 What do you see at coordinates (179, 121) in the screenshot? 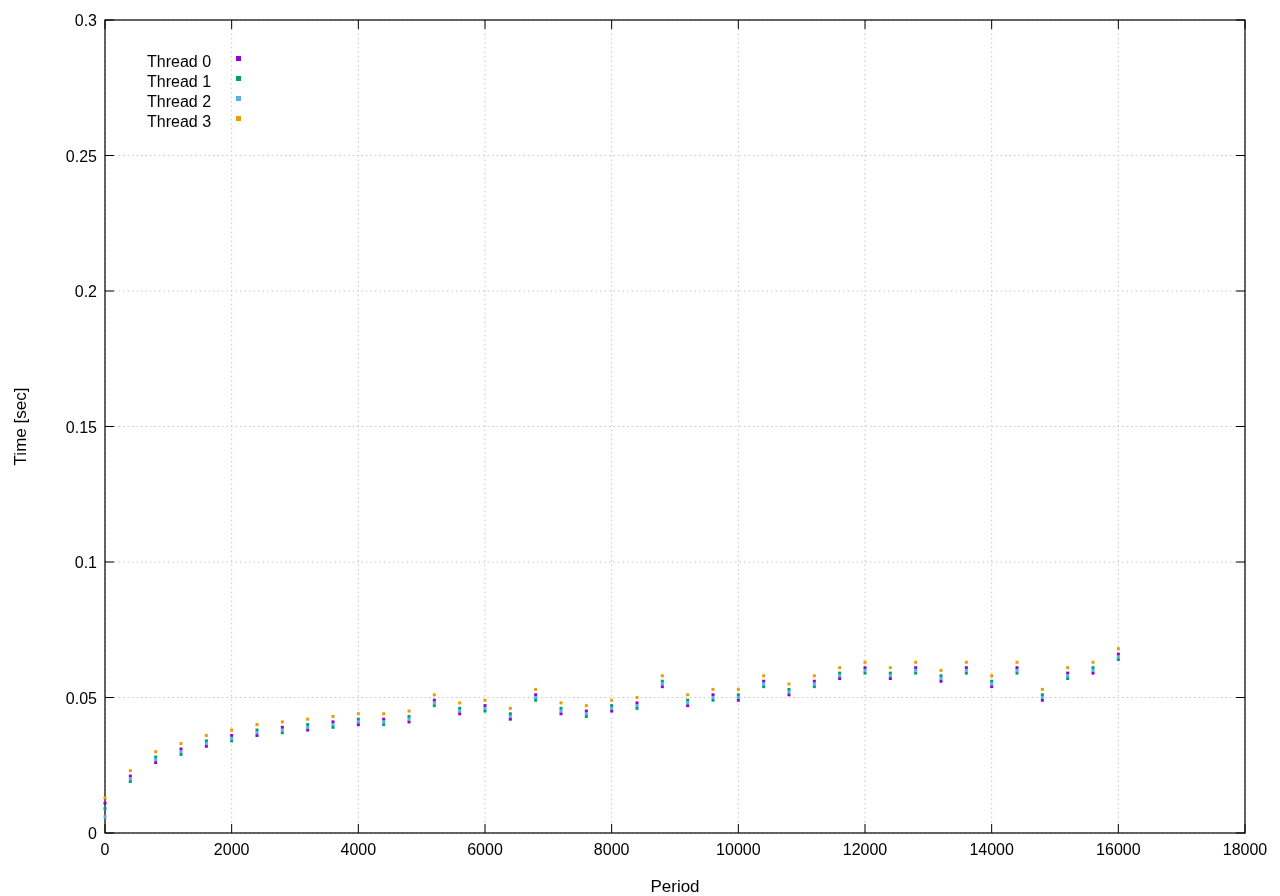
I see `legend-label: Thread 3` at bounding box center [179, 121].